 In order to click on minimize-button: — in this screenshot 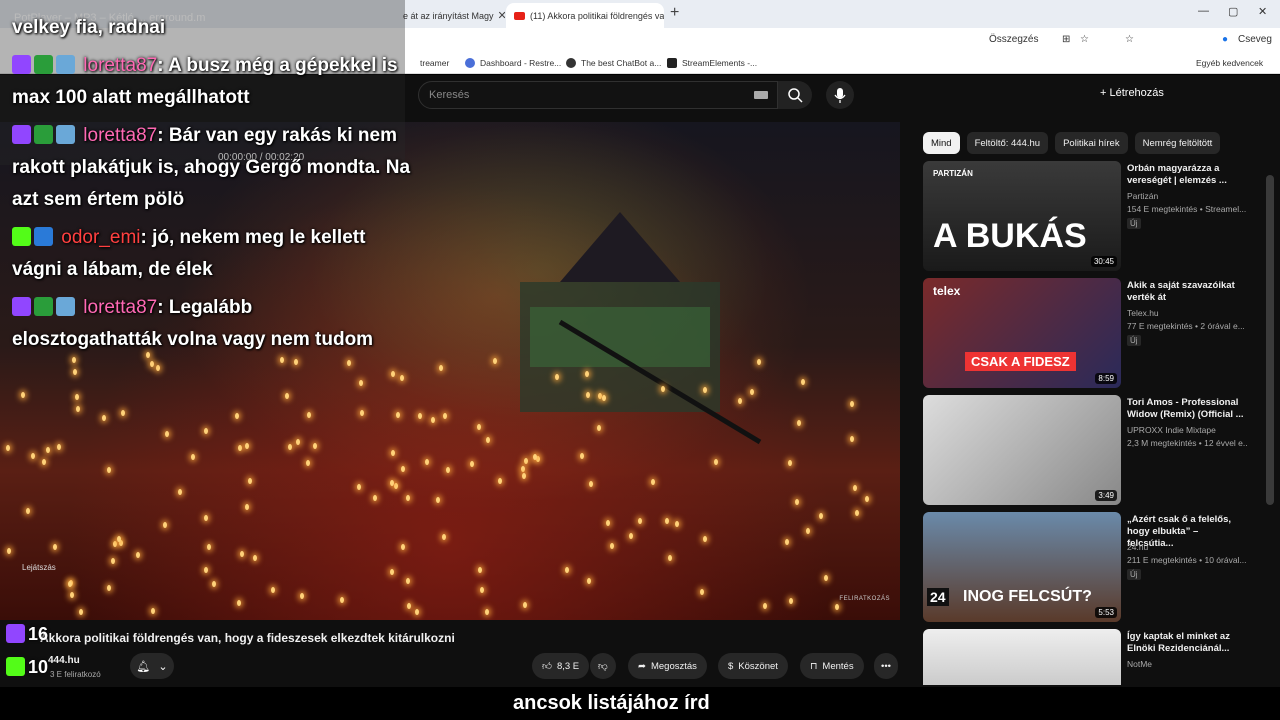, I will do `click(1203, 11)`.